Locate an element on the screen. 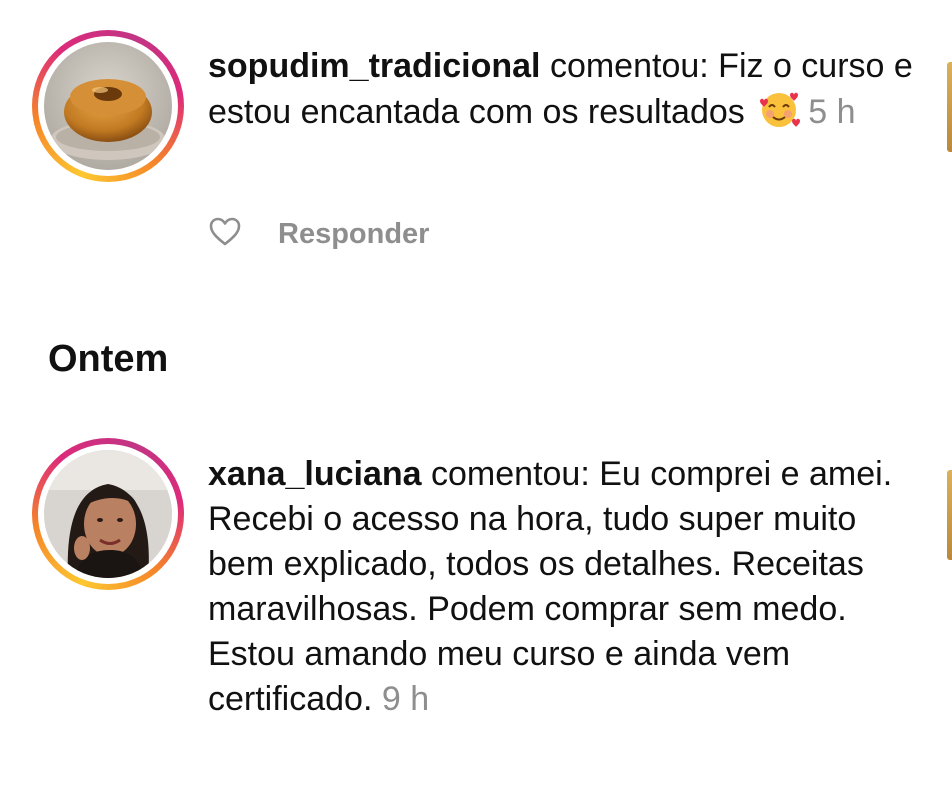  pudding-photo is located at coordinates (108, 106).